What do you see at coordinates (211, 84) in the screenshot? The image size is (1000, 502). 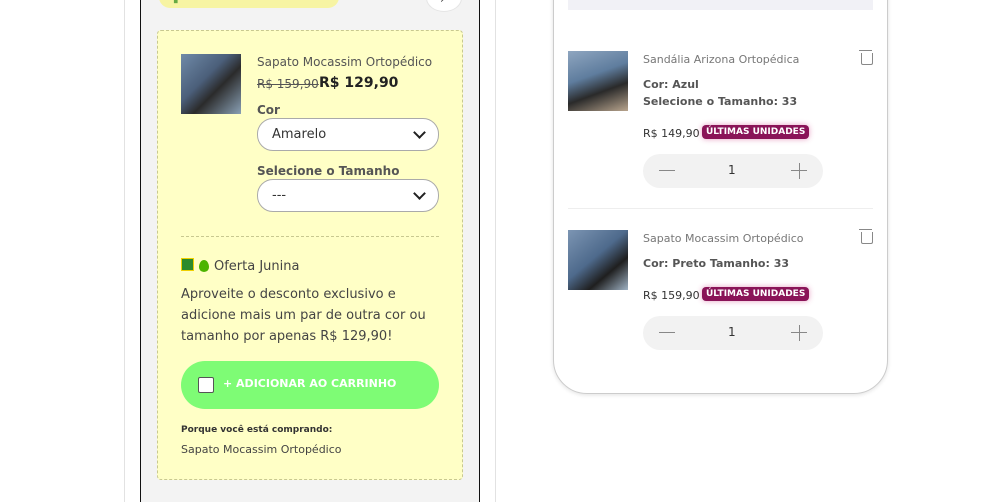 I see `product-image` at bounding box center [211, 84].